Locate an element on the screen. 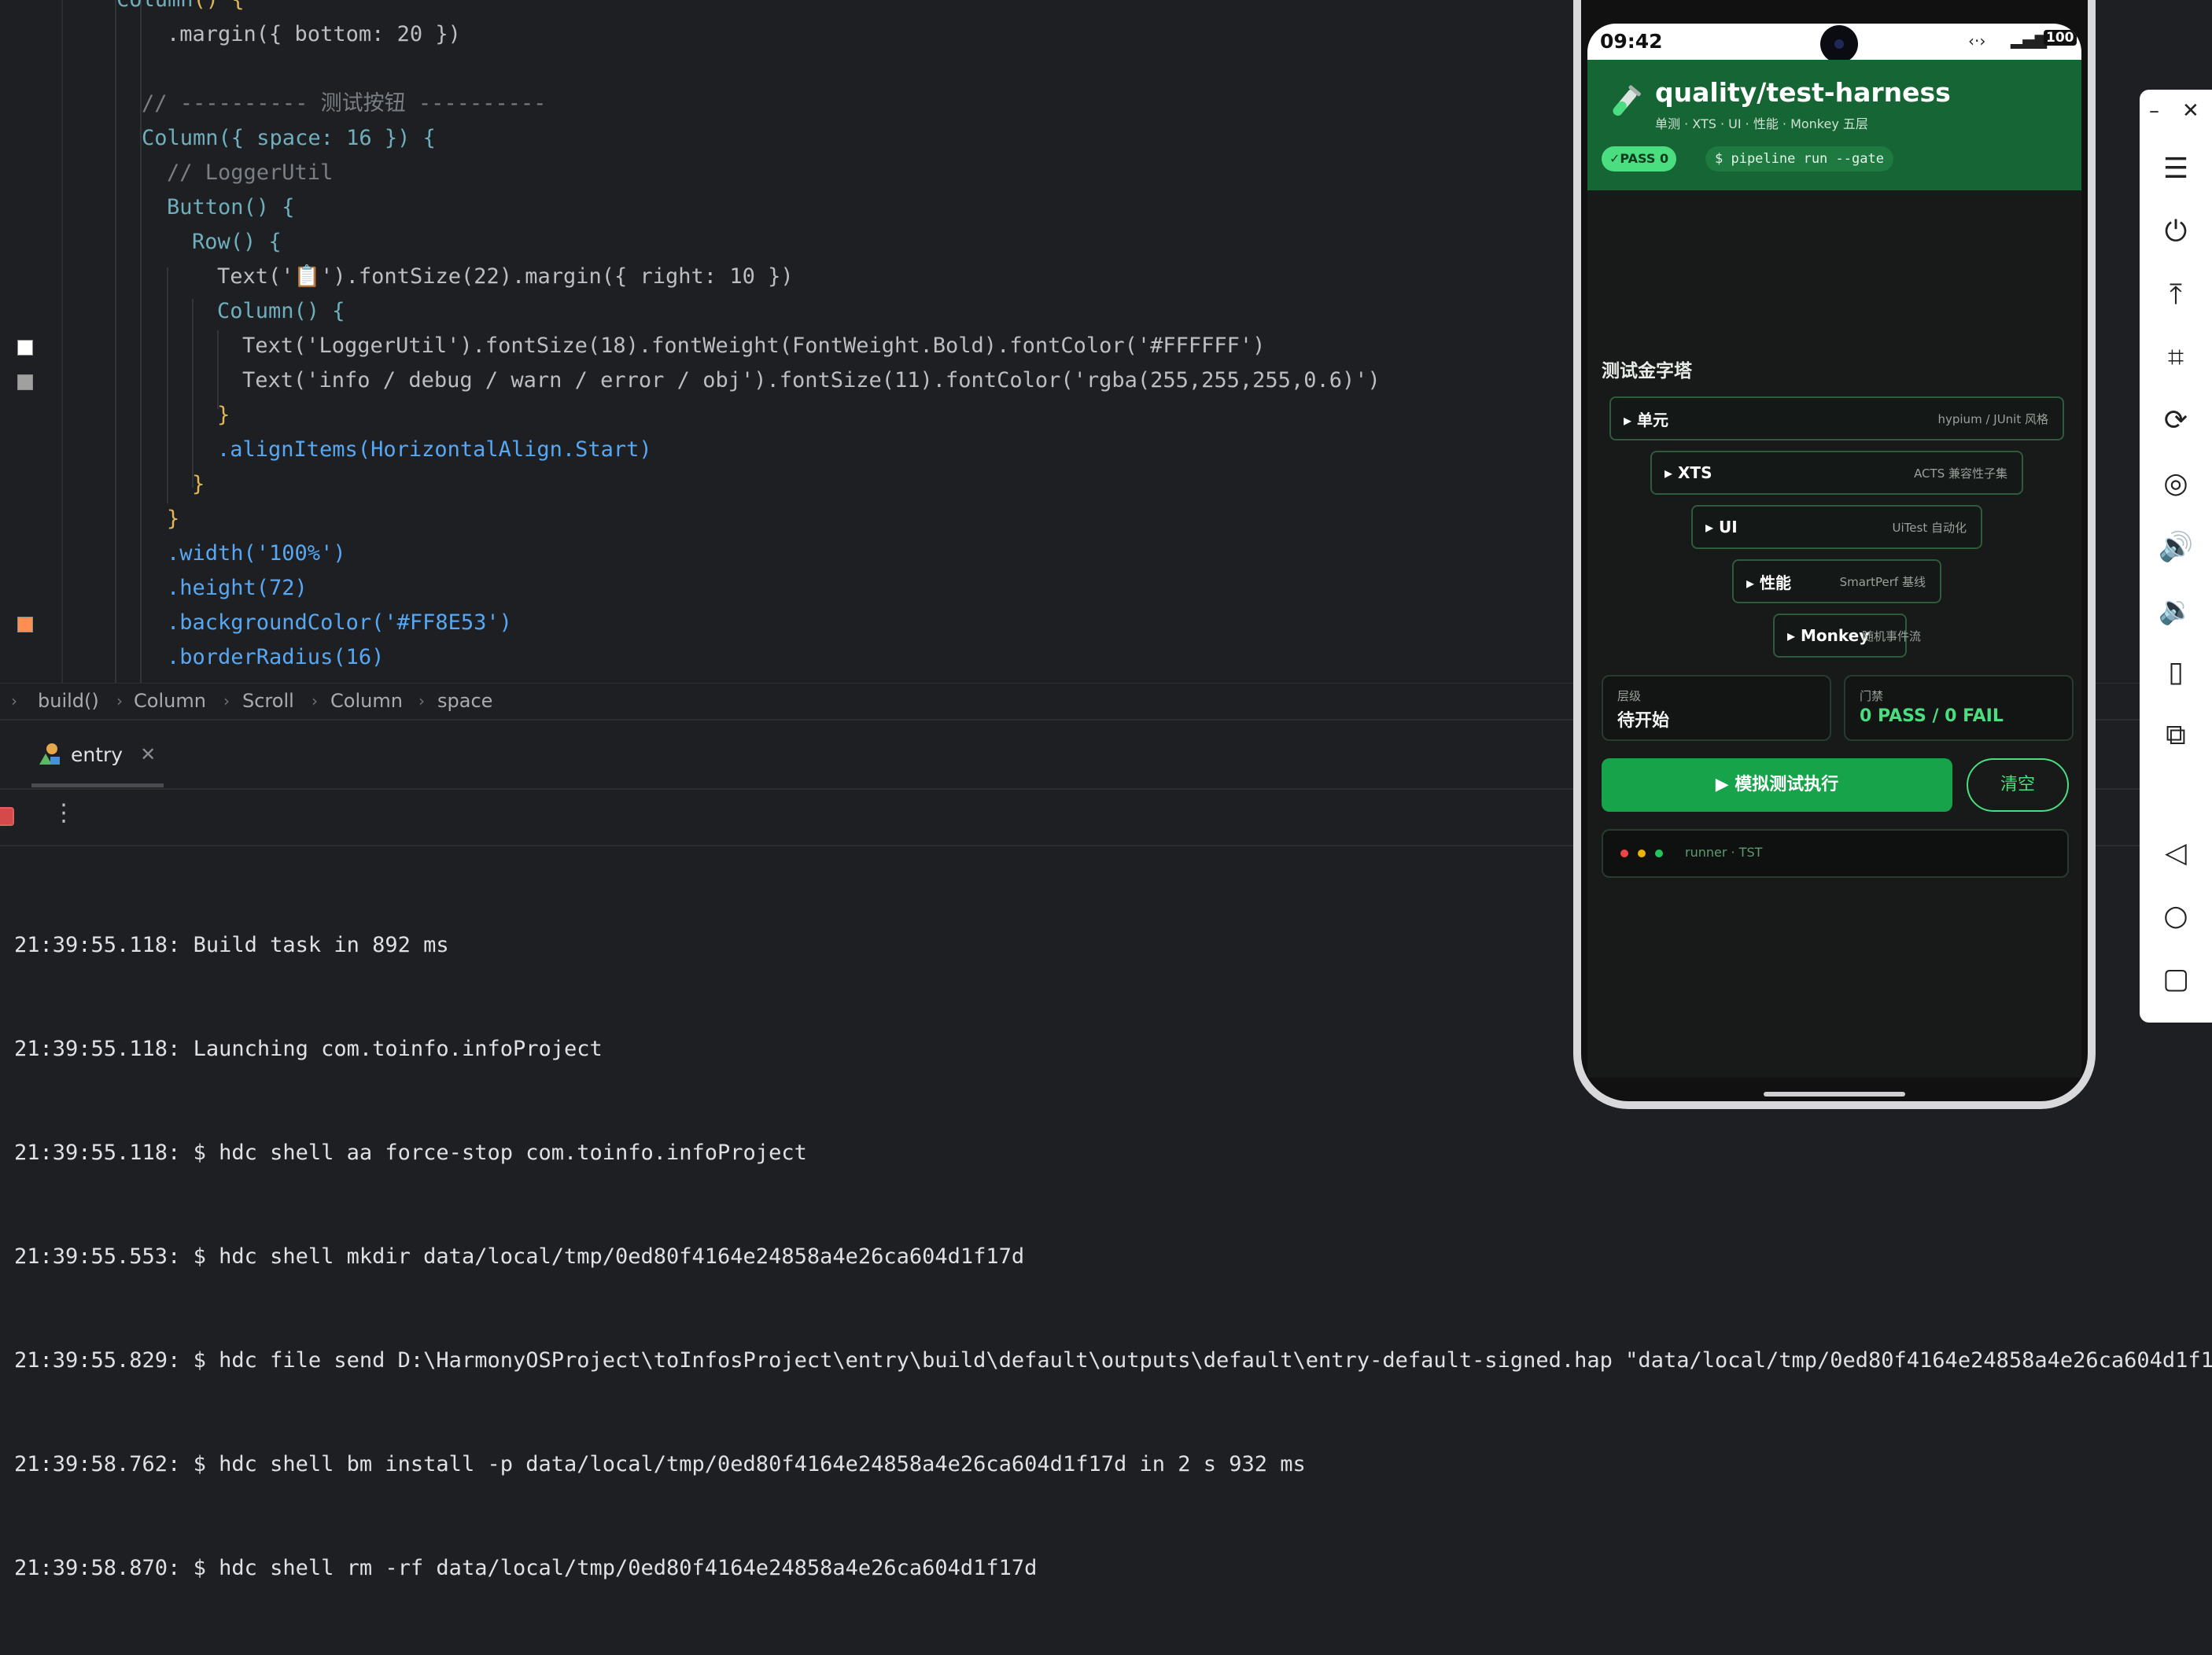 Image resolution: width=2212 pixels, height=1655 pixels. code-line: .height(72) is located at coordinates (237, 588).